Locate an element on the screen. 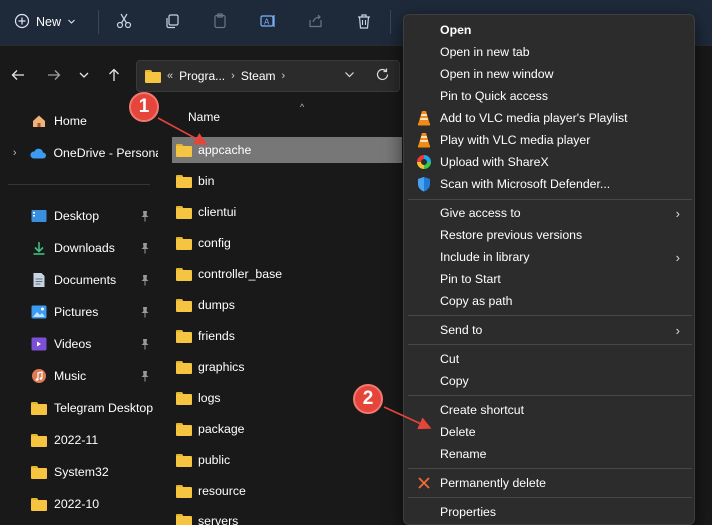 This screenshot has width=712, height=525. sidebar-item-2022-10: 2022-10 is located at coordinates (94, 504).